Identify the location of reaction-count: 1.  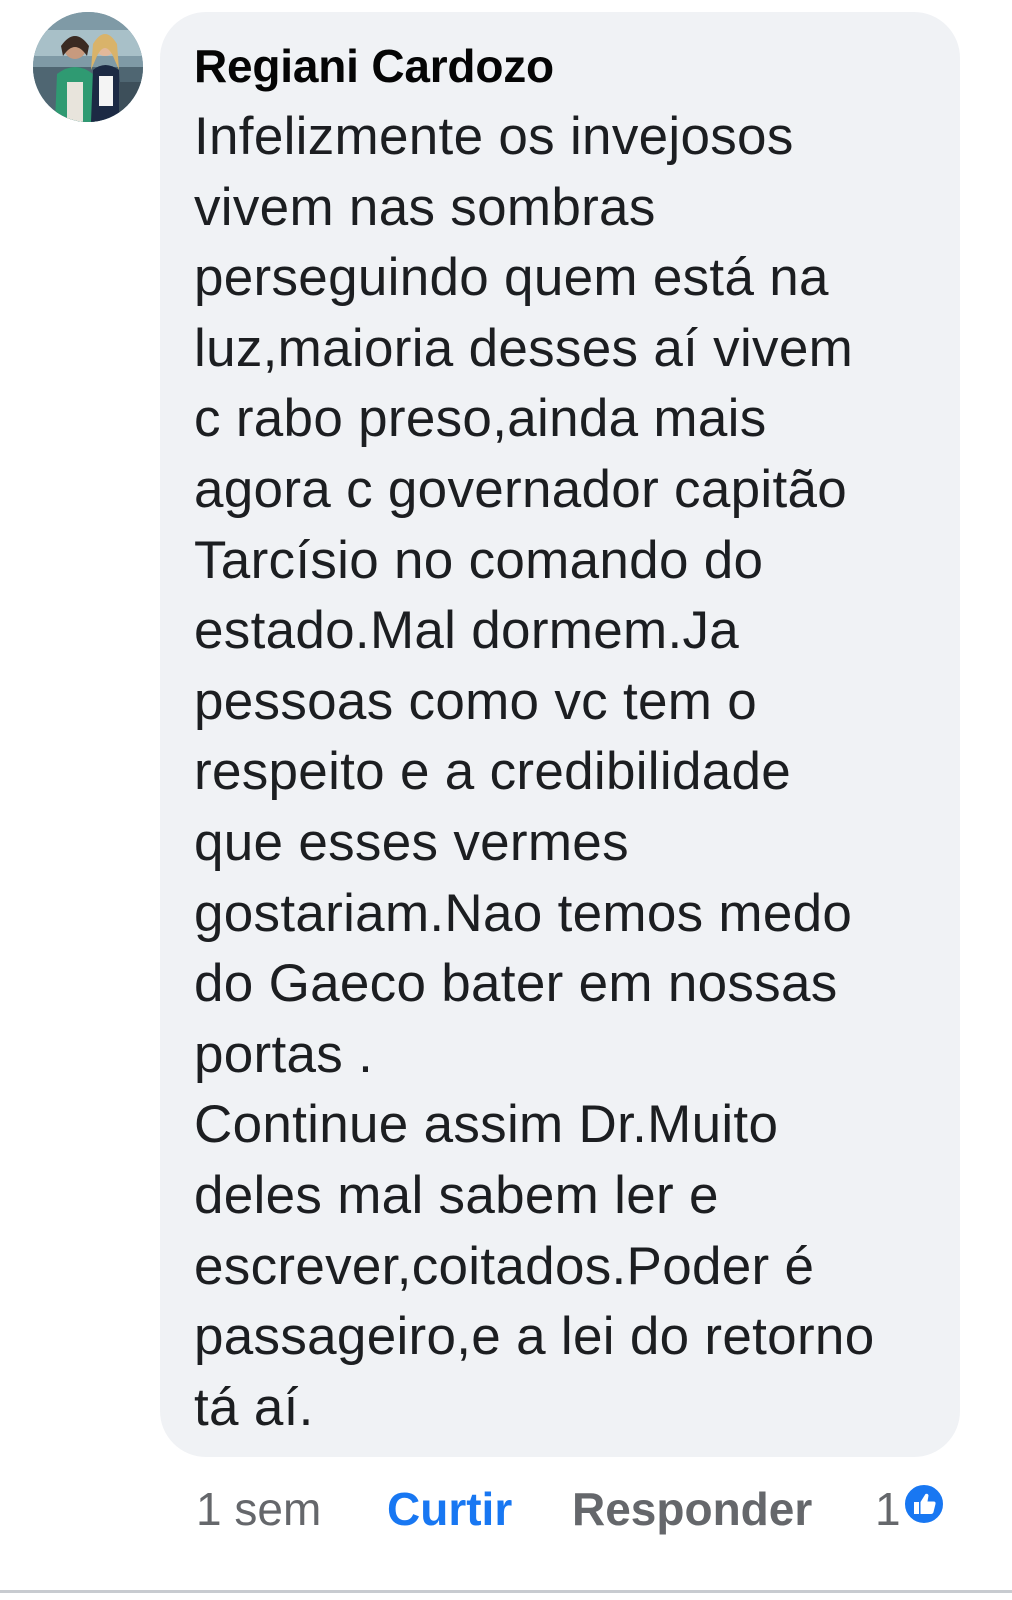
(888, 1509).